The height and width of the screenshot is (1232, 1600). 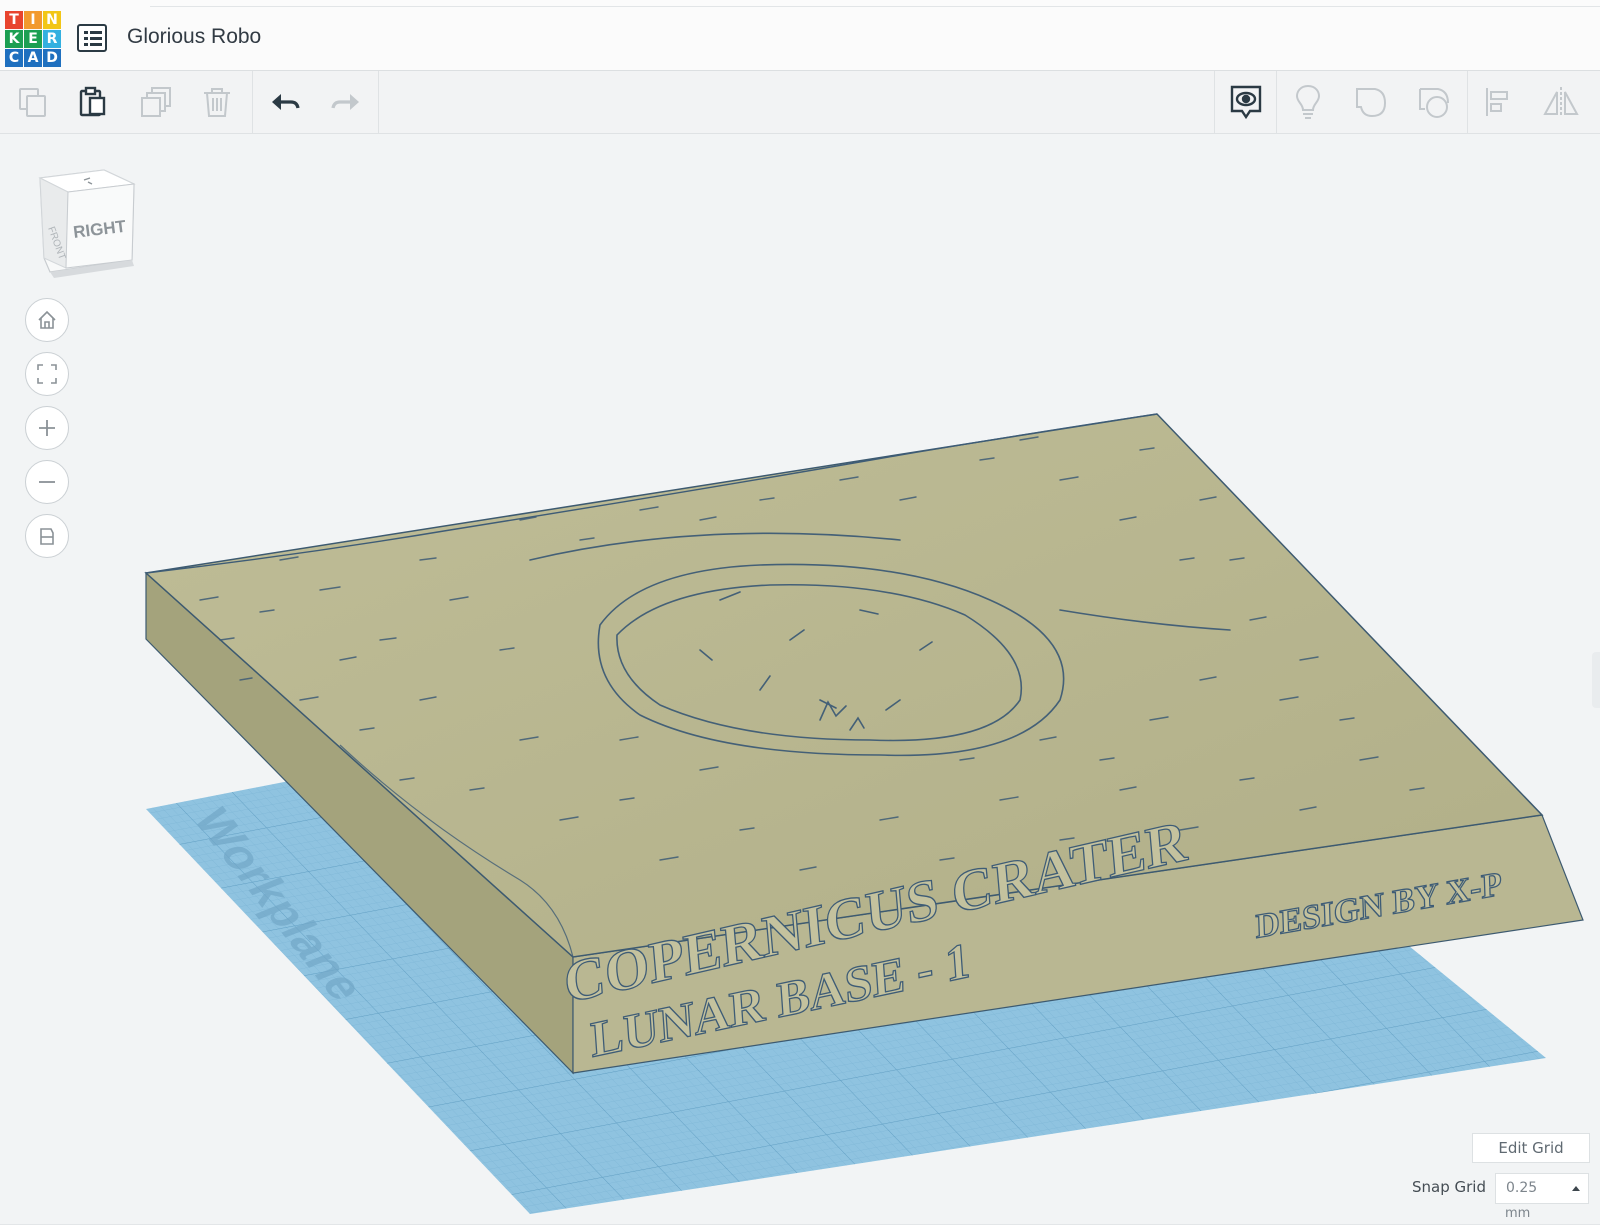 I want to click on notes-toggle-button, so click(x=1246, y=102).